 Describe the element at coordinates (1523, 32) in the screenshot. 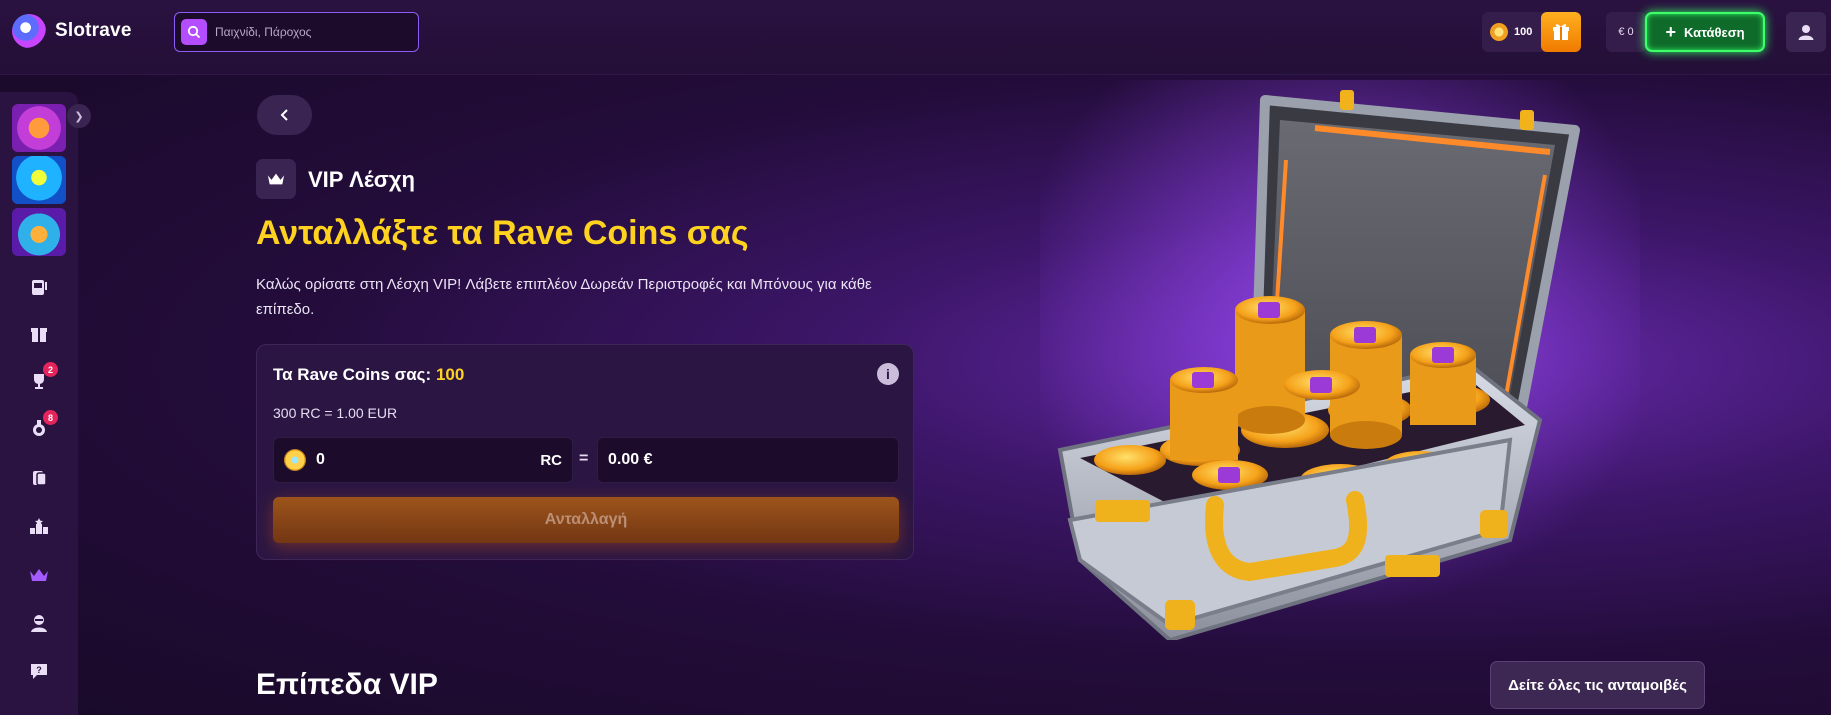

I see `rave-coins-value: 100` at that location.